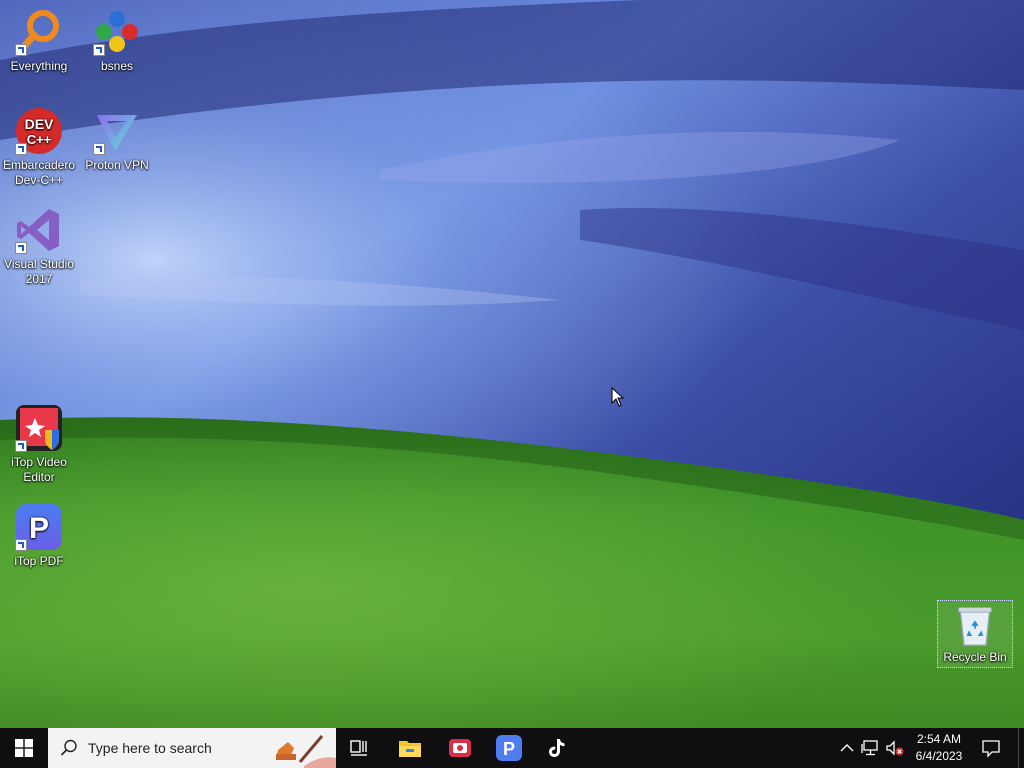 The image size is (1024, 768). Describe the element at coordinates (618, 397) in the screenshot. I see `mouse-cursor-icon` at that location.